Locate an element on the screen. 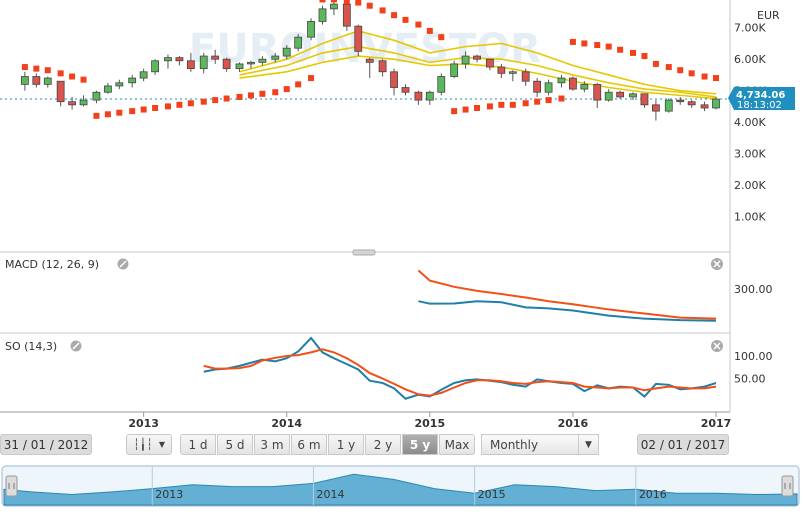 Image resolution: width=803 pixels, height=518 pixels. x-tick-label: 2014 is located at coordinates (286, 423).